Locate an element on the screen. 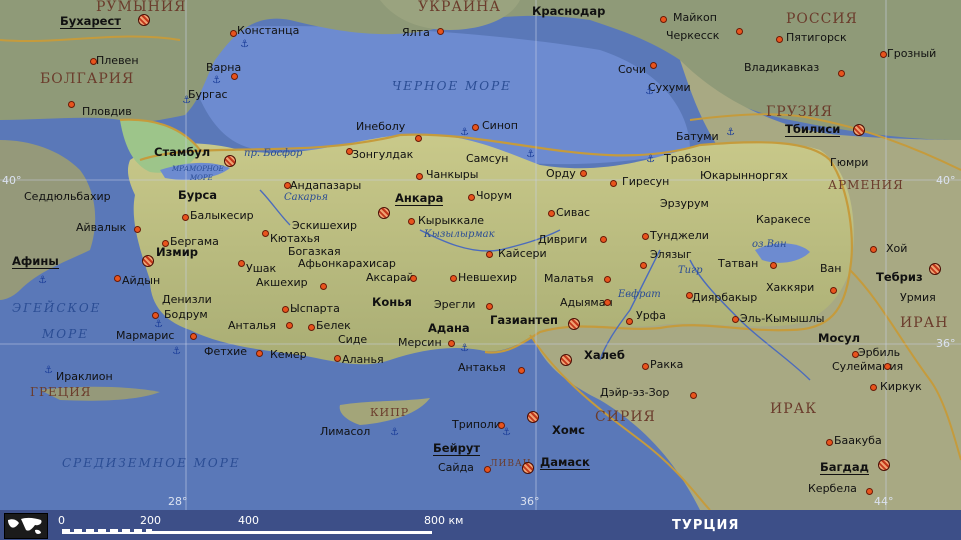 Image resolution: width=961 pixels, height=540 pixels. city-adapazary: Андапазары is located at coordinates (326, 185).